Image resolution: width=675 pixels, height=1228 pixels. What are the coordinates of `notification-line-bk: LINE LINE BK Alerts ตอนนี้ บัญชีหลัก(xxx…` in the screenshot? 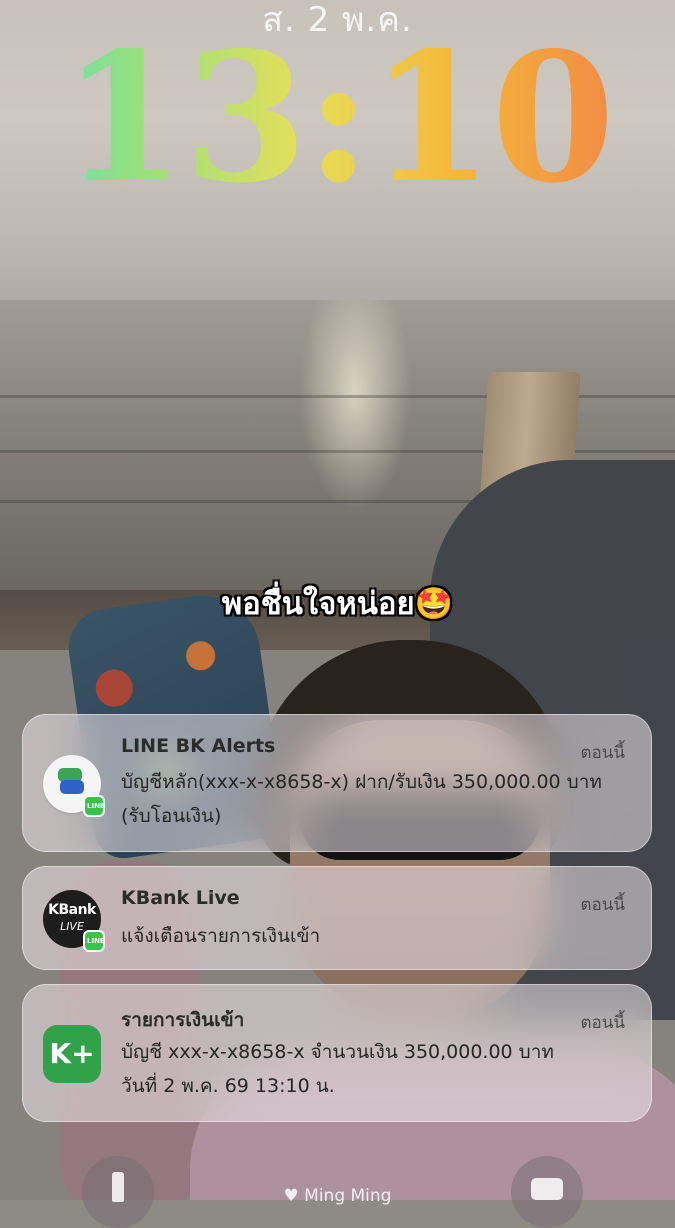 It's located at (337, 783).